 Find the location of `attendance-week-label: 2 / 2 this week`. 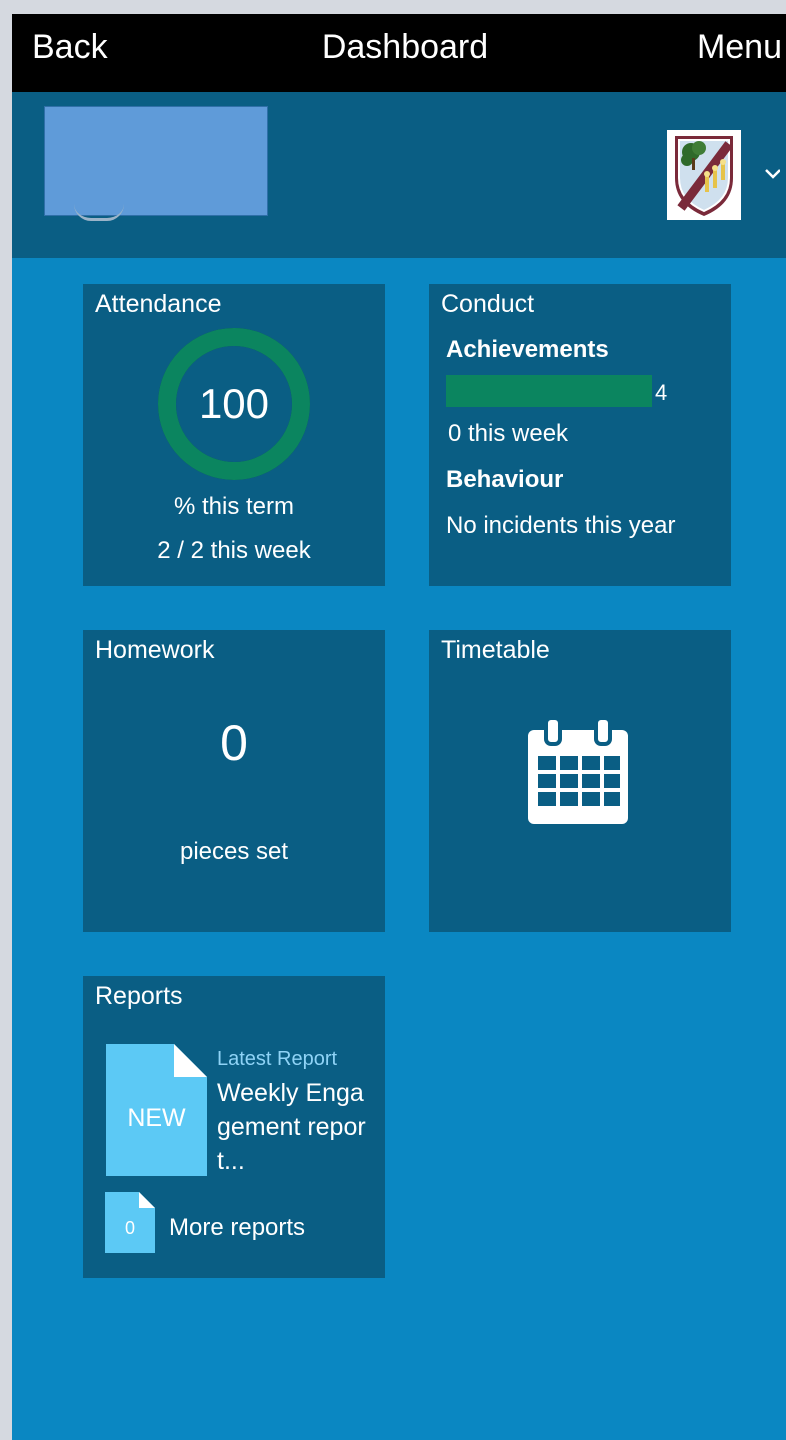

attendance-week-label: 2 / 2 this week is located at coordinates (234, 550).